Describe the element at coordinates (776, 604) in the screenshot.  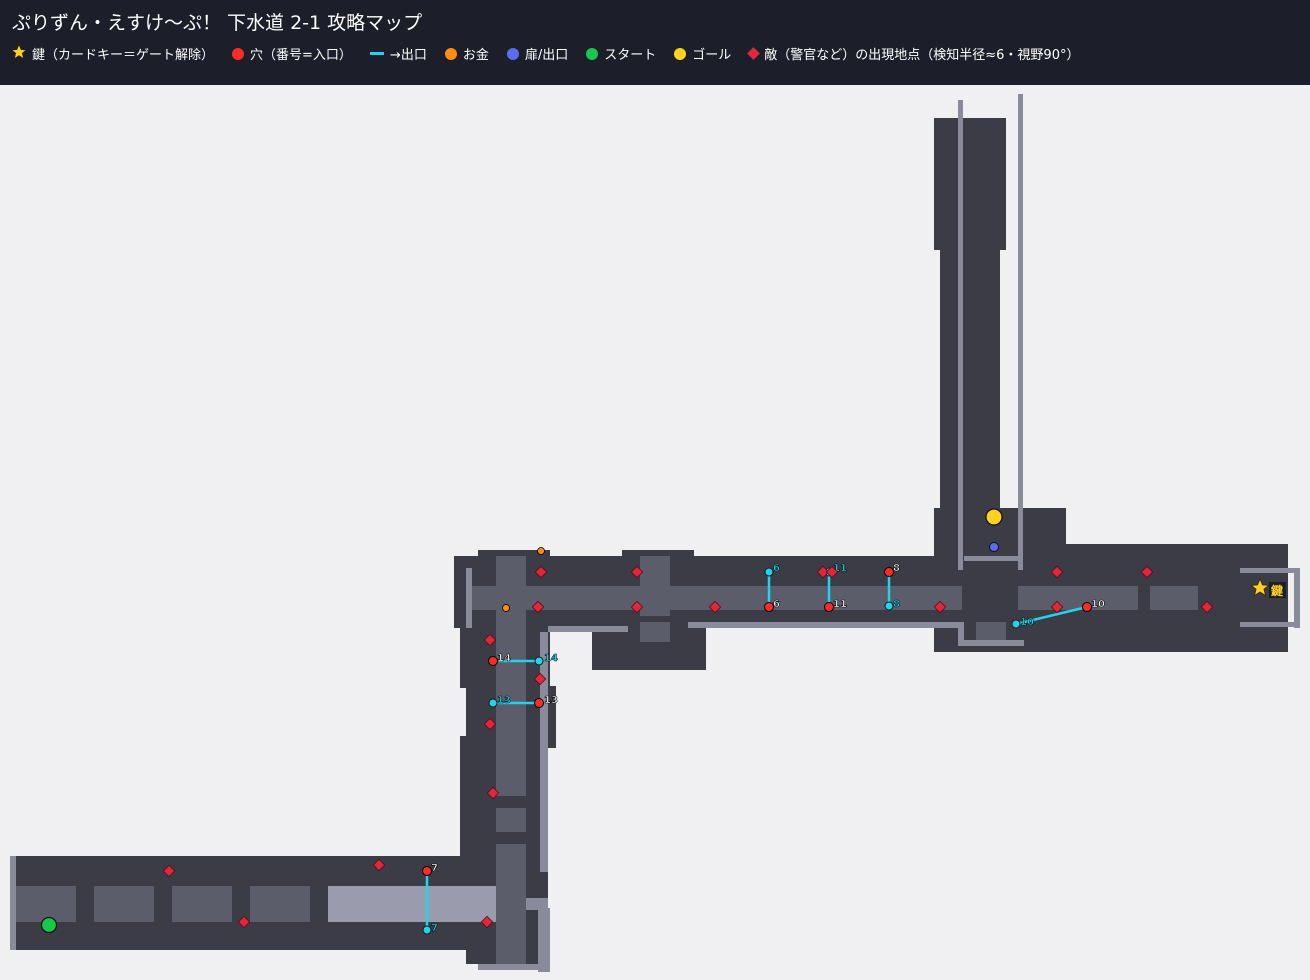
I see `hole-number: 6` at that location.